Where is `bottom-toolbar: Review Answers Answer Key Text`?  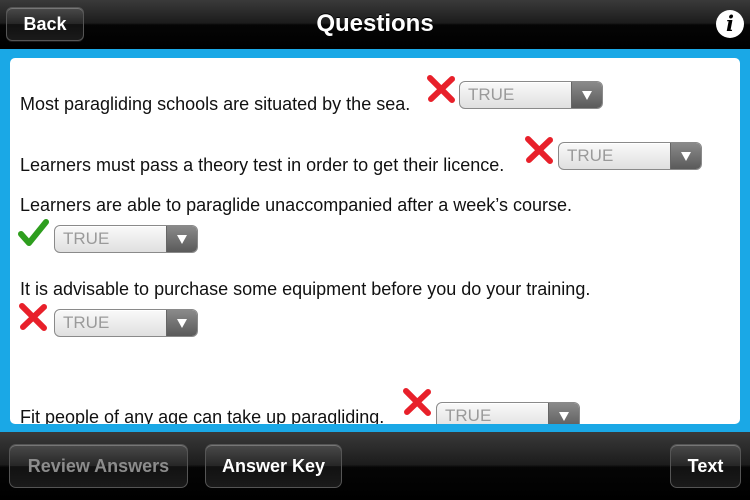
bottom-toolbar: Review Answers Answer Key Text is located at coordinates (375, 466).